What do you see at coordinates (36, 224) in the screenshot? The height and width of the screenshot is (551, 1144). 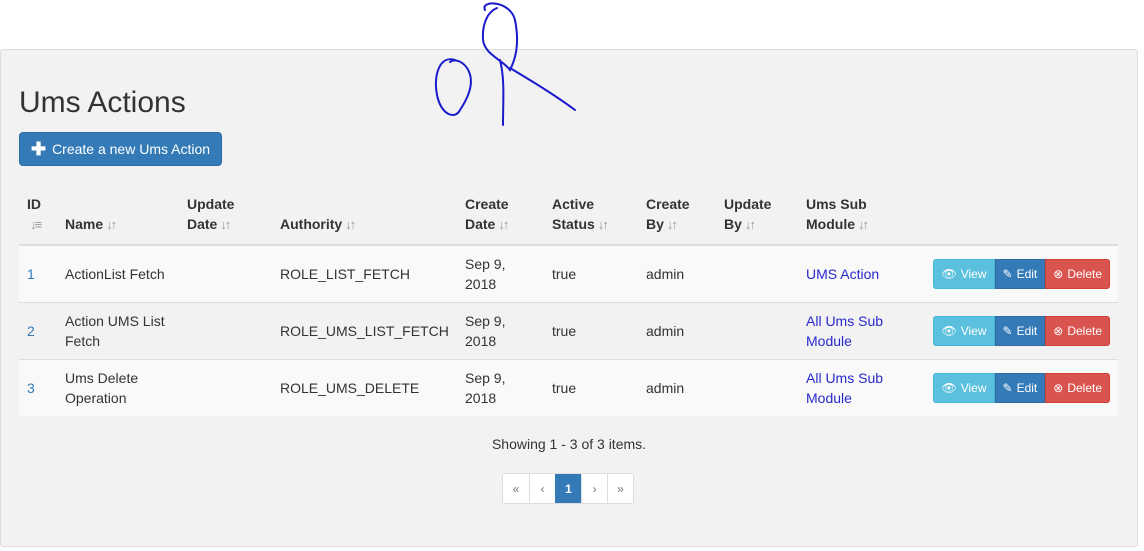 I see `sort-desc-icon: ↓≡` at bounding box center [36, 224].